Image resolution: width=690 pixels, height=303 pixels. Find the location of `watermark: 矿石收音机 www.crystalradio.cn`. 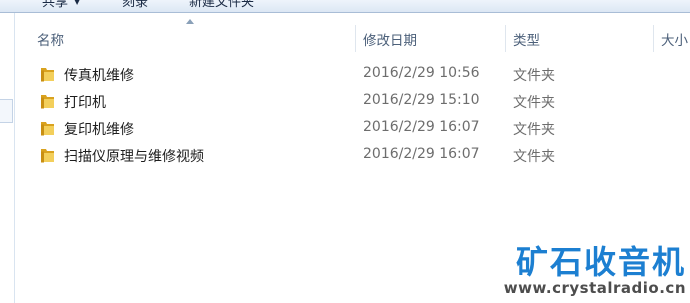

watermark: 矿石收音机 www.crystalradio.cn is located at coordinates (597, 268).